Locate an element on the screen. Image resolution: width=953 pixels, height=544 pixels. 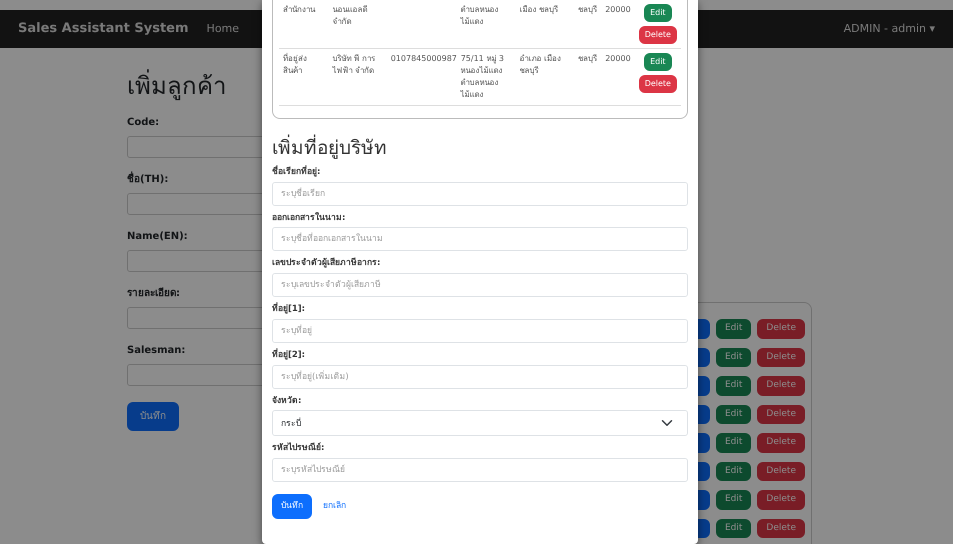
input-field: ระบุที่อยู่(เพิ่มเติม) is located at coordinates (480, 376).